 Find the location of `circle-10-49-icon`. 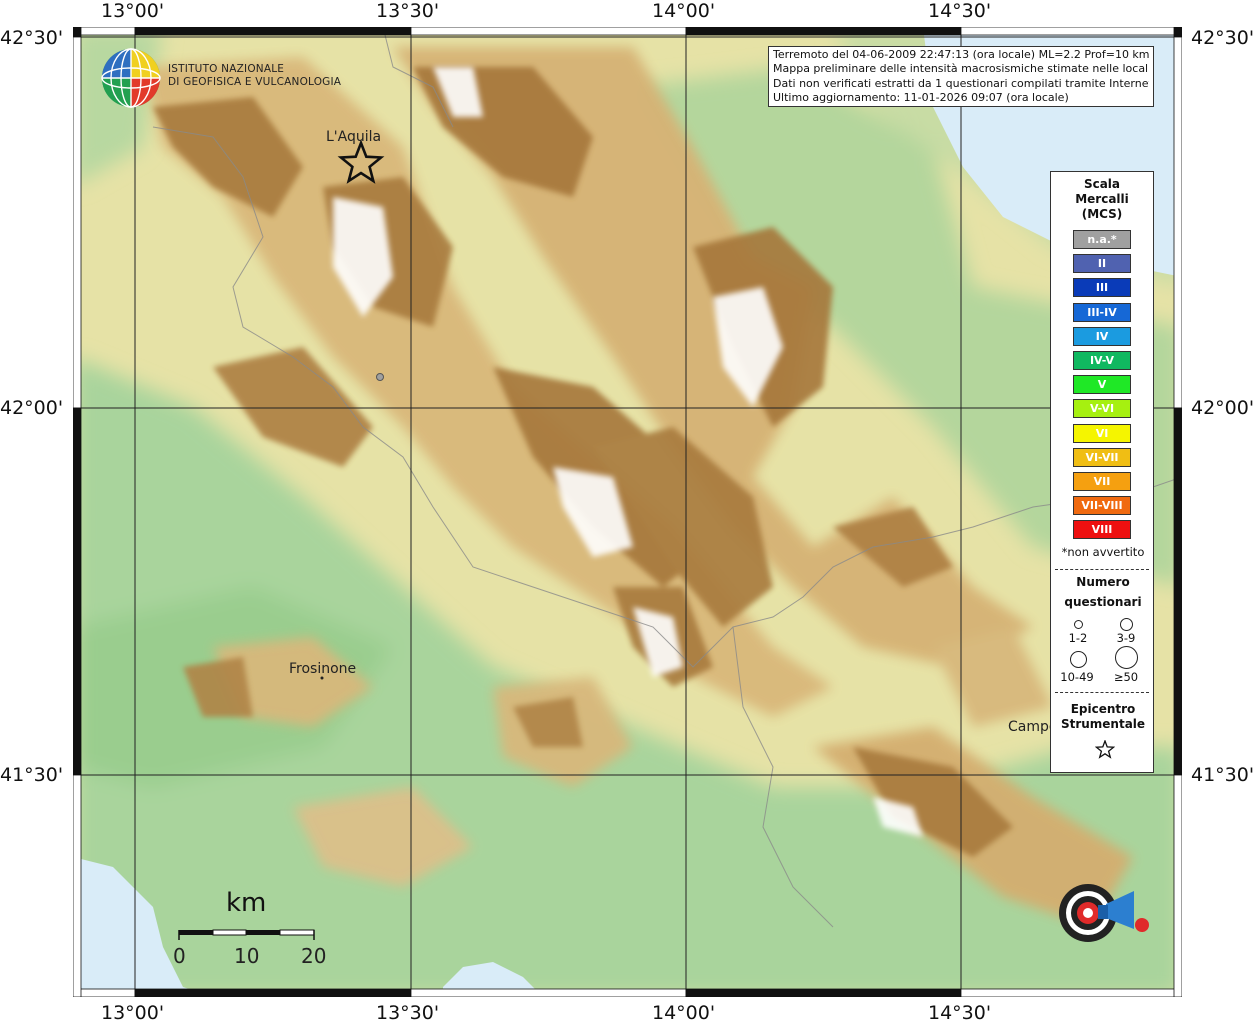

circle-10-49-icon is located at coordinates (1078, 659).